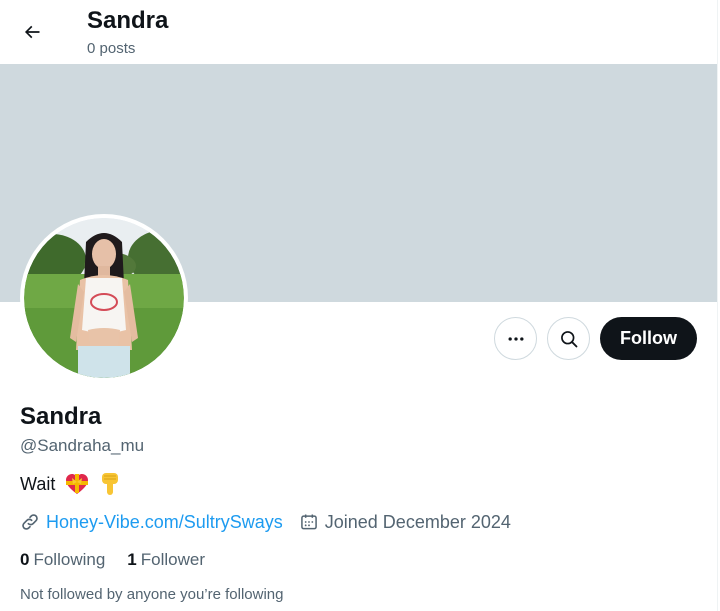 This screenshot has width=720, height=611. I want to click on bio: Wait, so click(70, 484).